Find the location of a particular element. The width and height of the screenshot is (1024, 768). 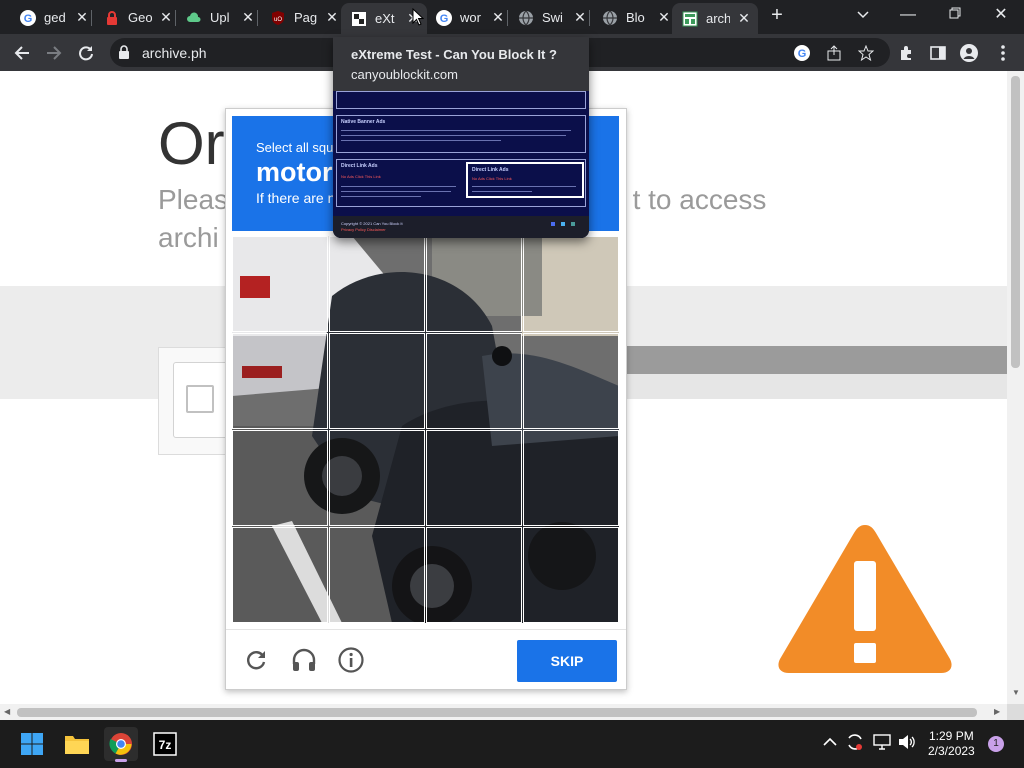

7zip-icon: 7z is located at coordinates (165, 744).